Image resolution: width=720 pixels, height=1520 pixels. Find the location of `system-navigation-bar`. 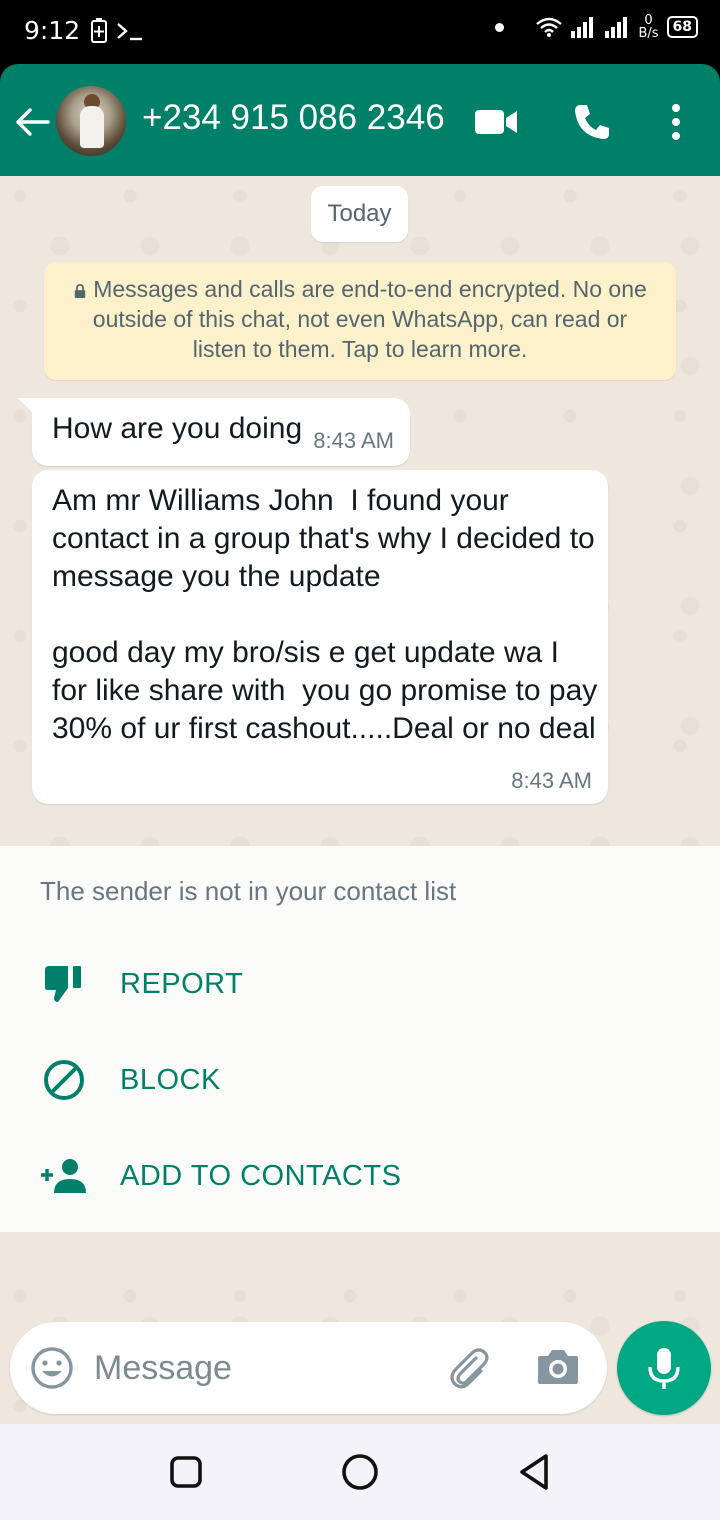

system-navigation-bar is located at coordinates (360, 1472).